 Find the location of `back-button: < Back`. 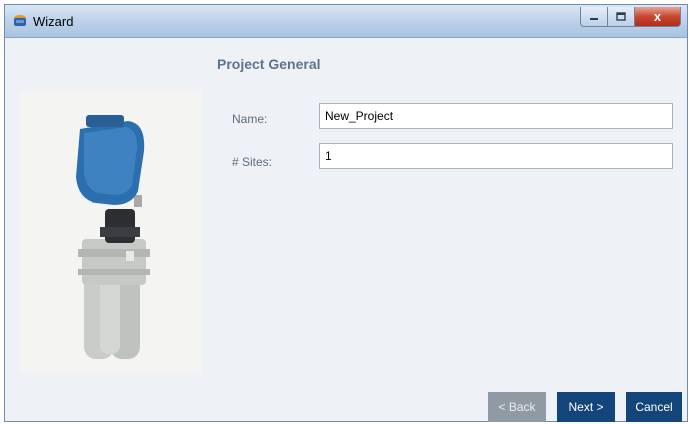

back-button: < Back is located at coordinates (517, 407).